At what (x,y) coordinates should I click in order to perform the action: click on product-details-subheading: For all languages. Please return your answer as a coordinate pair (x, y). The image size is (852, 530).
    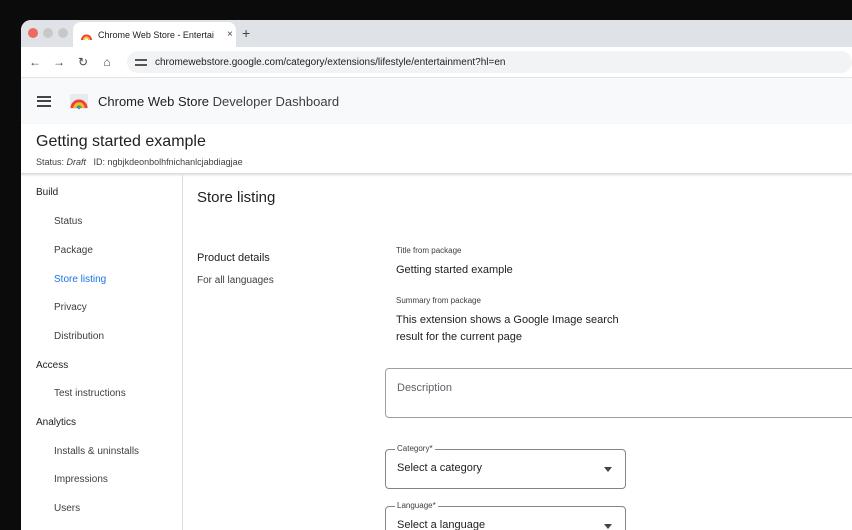
    Looking at the image, I should click on (235, 280).